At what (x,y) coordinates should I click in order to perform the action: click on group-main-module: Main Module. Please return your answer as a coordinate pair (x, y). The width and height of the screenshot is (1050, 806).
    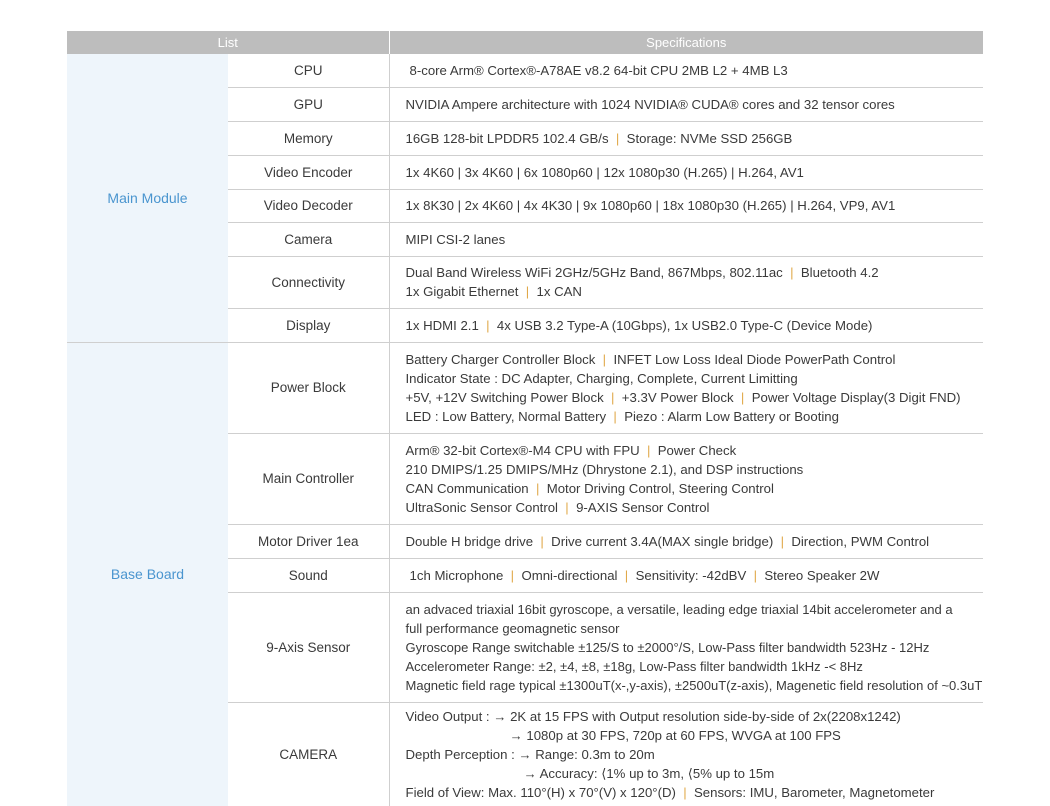
    Looking at the image, I should click on (147, 198).